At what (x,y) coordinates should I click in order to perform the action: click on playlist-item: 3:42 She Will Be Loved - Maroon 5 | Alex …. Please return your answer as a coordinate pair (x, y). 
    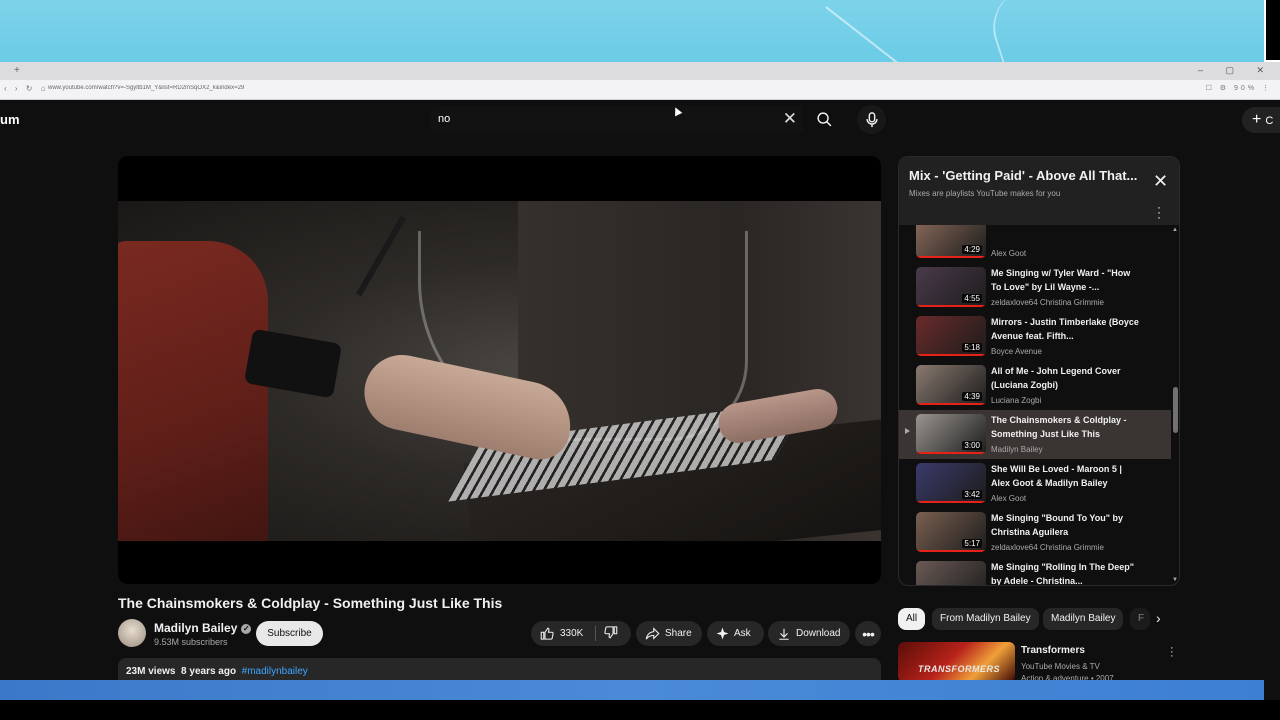
    Looking at the image, I should click on (1035, 483).